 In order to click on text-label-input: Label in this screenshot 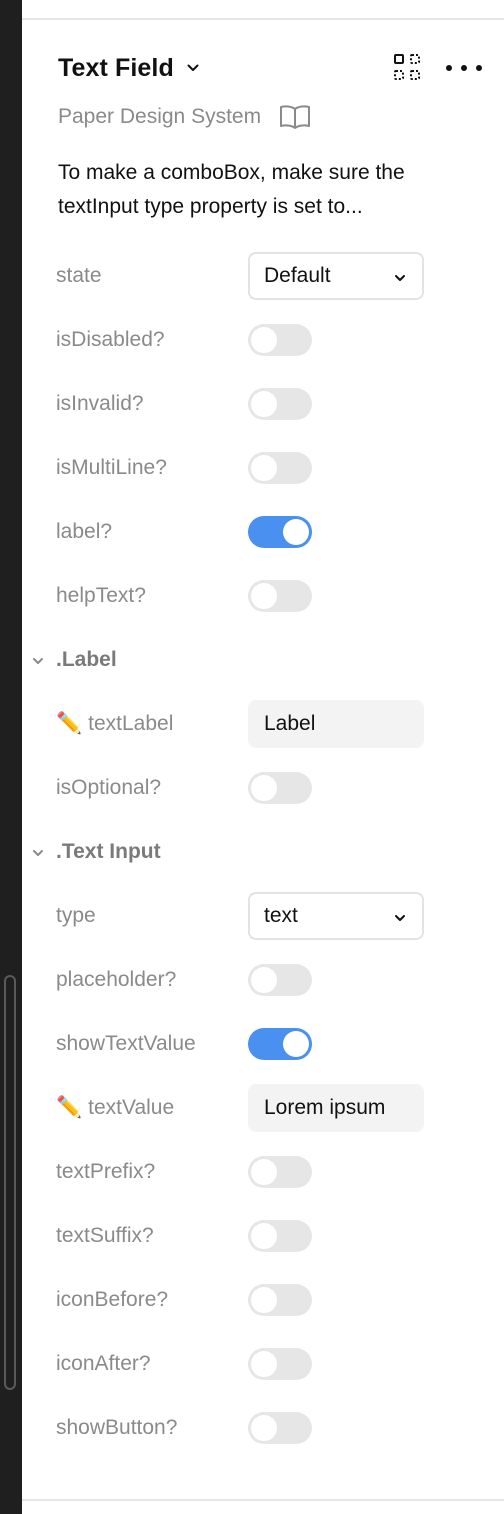, I will do `click(336, 724)`.